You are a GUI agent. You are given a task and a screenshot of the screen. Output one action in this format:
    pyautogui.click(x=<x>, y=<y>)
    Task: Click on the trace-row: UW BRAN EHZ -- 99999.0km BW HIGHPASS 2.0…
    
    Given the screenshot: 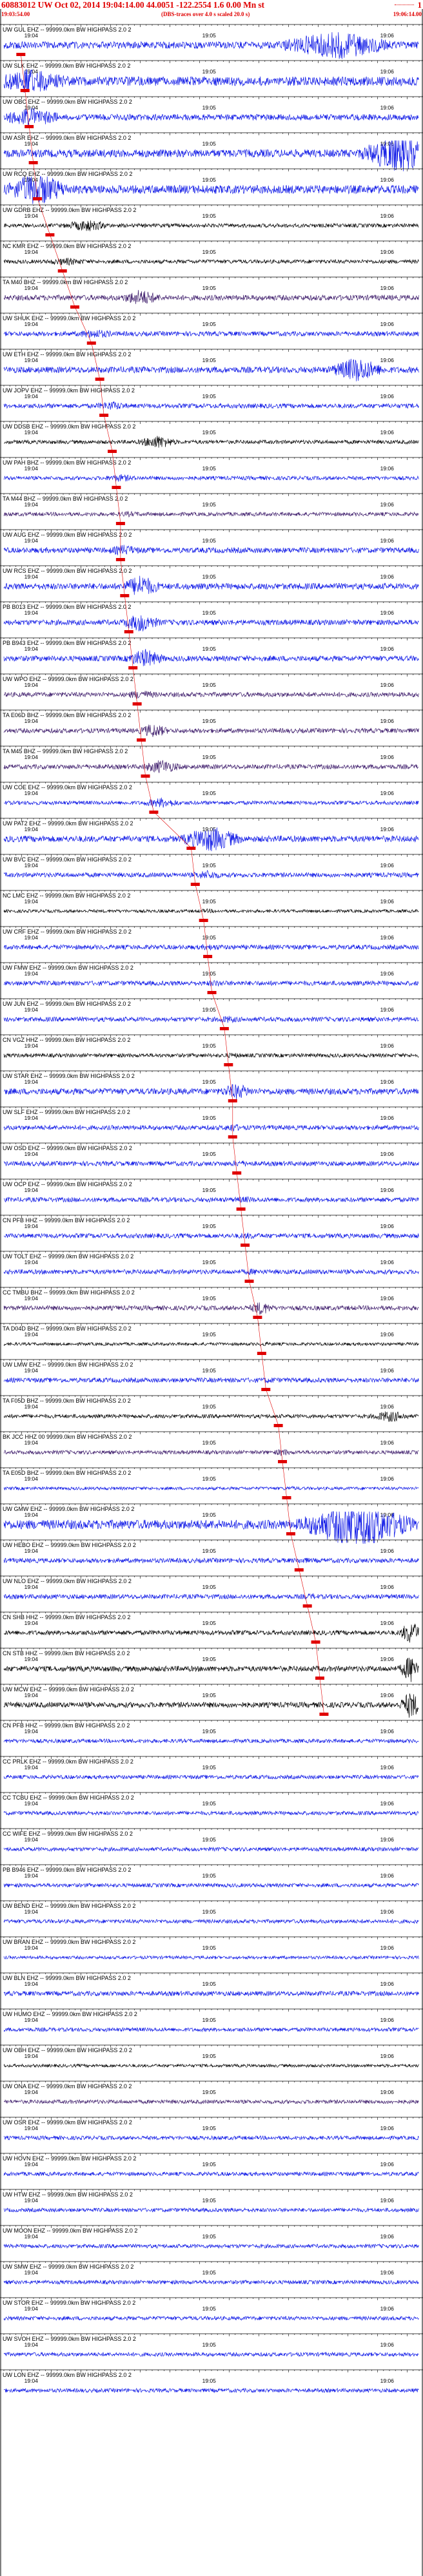 What is the action you would take?
    pyautogui.click(x=211, y=1948)
    